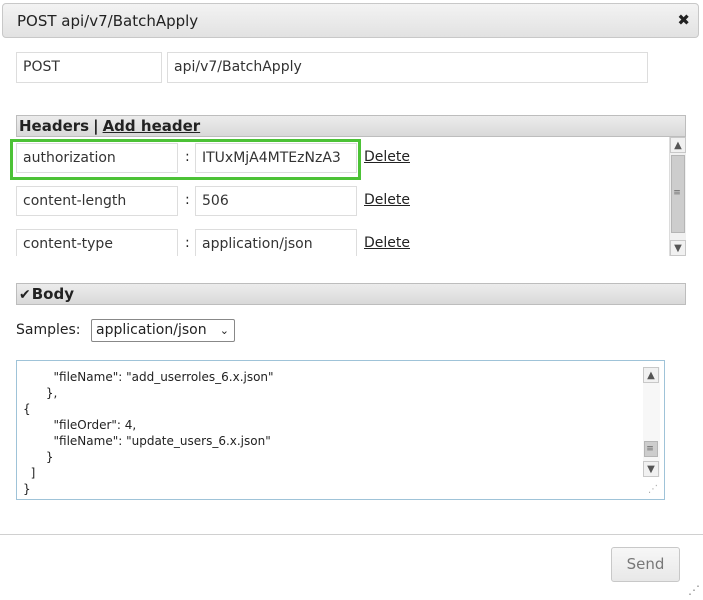 This screenshot has width=703, height=600. I want to click on body-section-bar: ✔Body, so click(351, 294).